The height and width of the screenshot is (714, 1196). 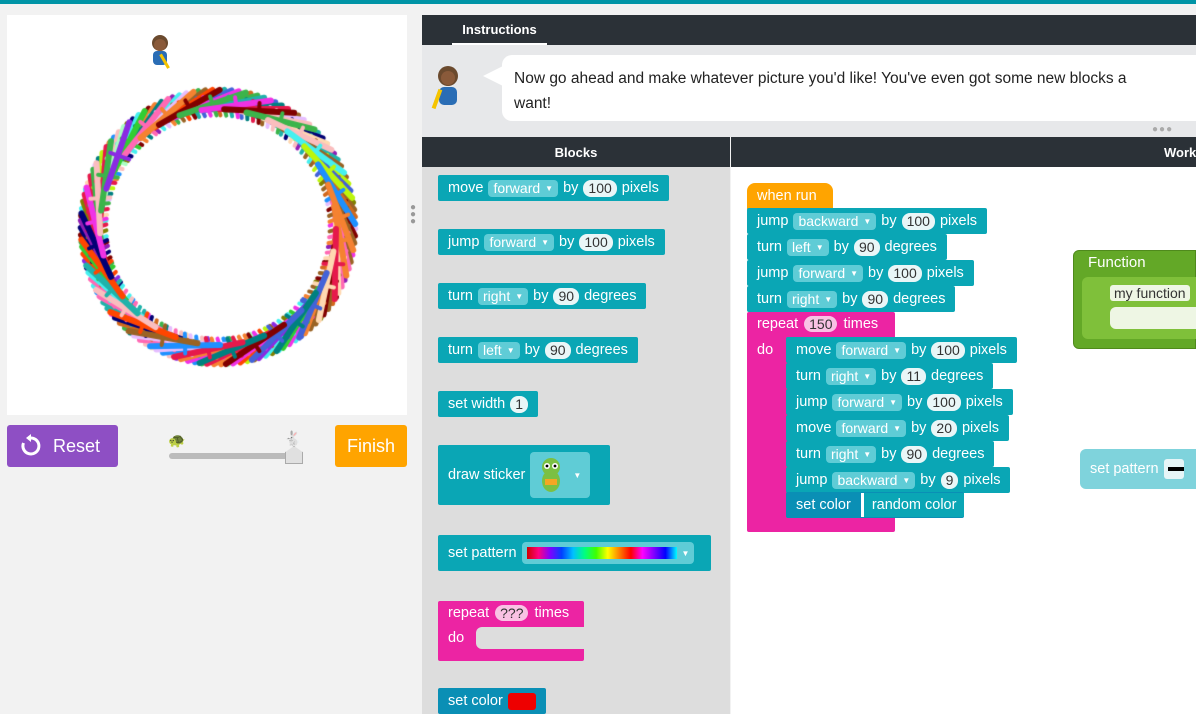 What do you see at coordinates (499, 30) in the screenshot?
I see `tab-instructions: Instructions` at bounding box center [499, 30].